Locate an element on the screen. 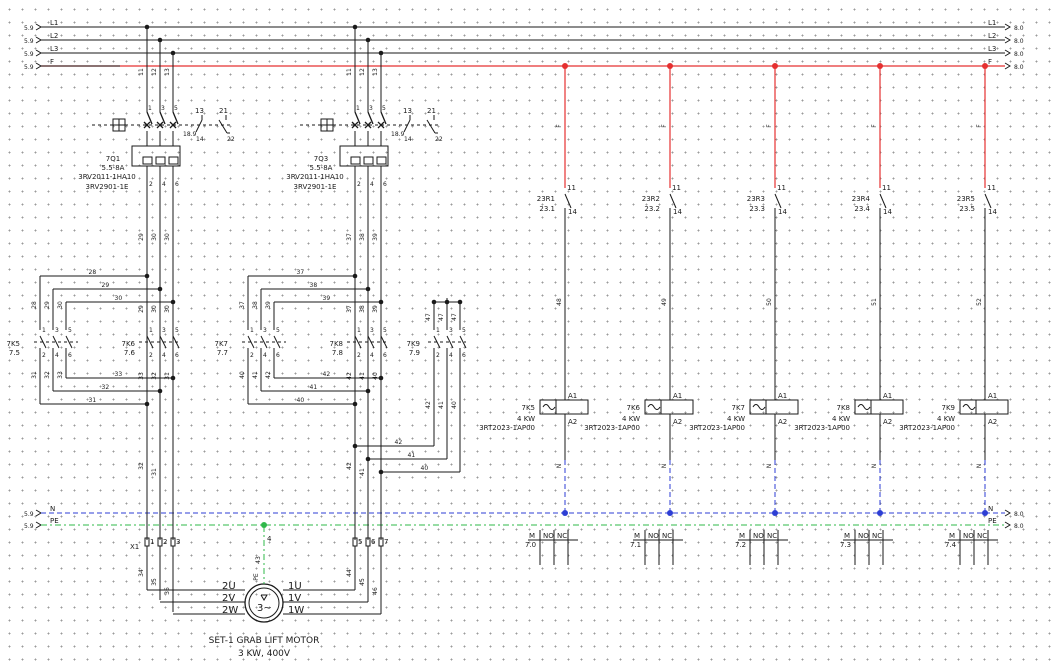  coil-part: 3RT2023-1AP00 is located at coordinates (927, 428).